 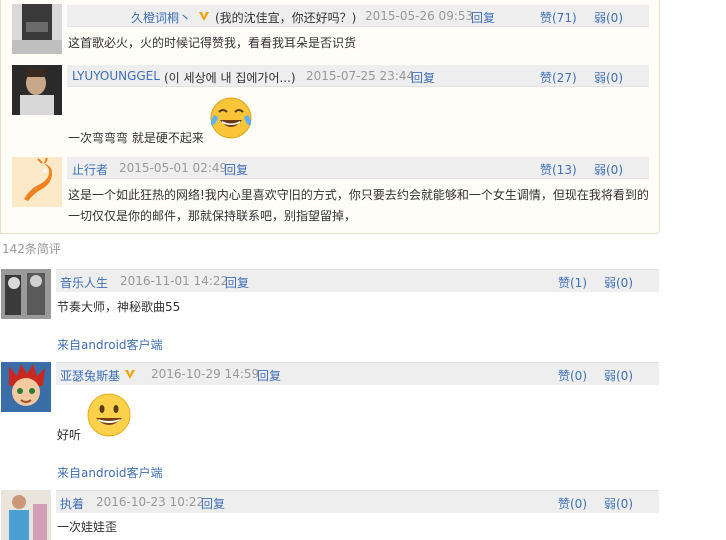 I want to click on comment-timestamp: 2015-07-25 23:44, so click(x=360, y=76).